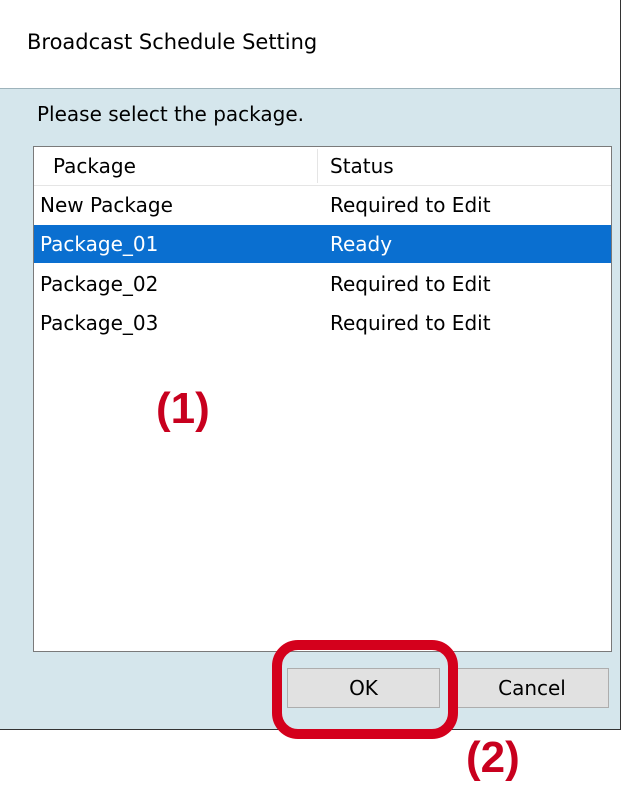  I want to click on column-header-status: Status, so click(362, 166).